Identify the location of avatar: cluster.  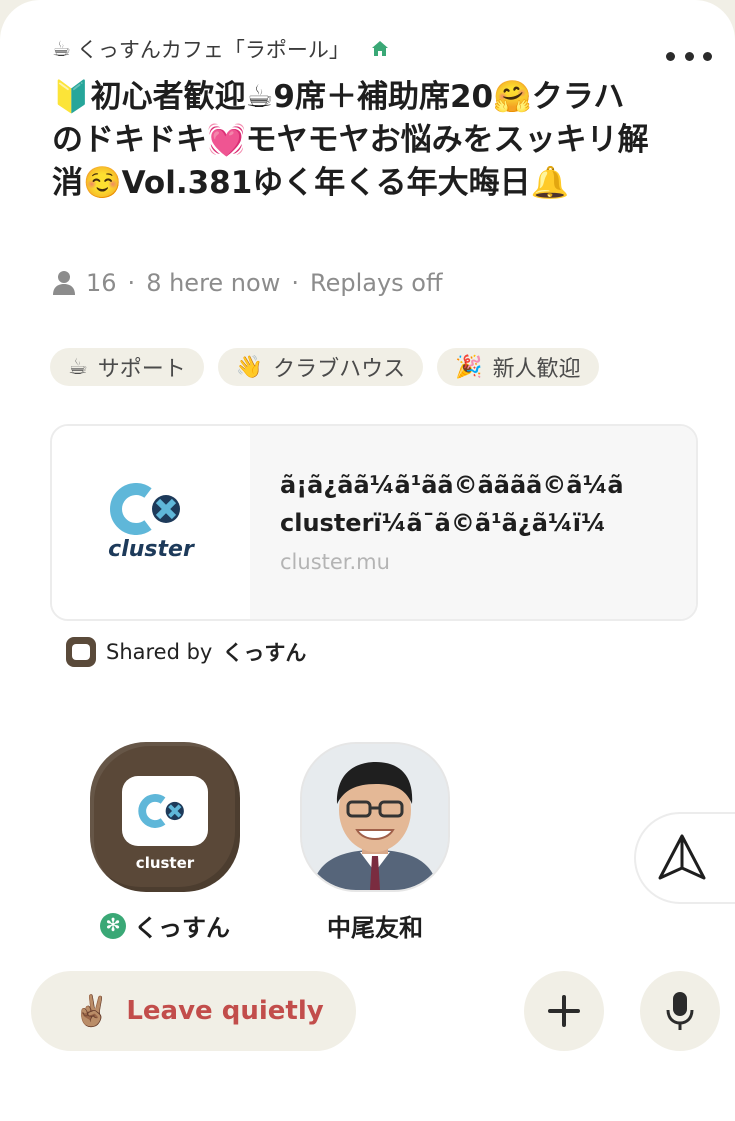
(165, 817).